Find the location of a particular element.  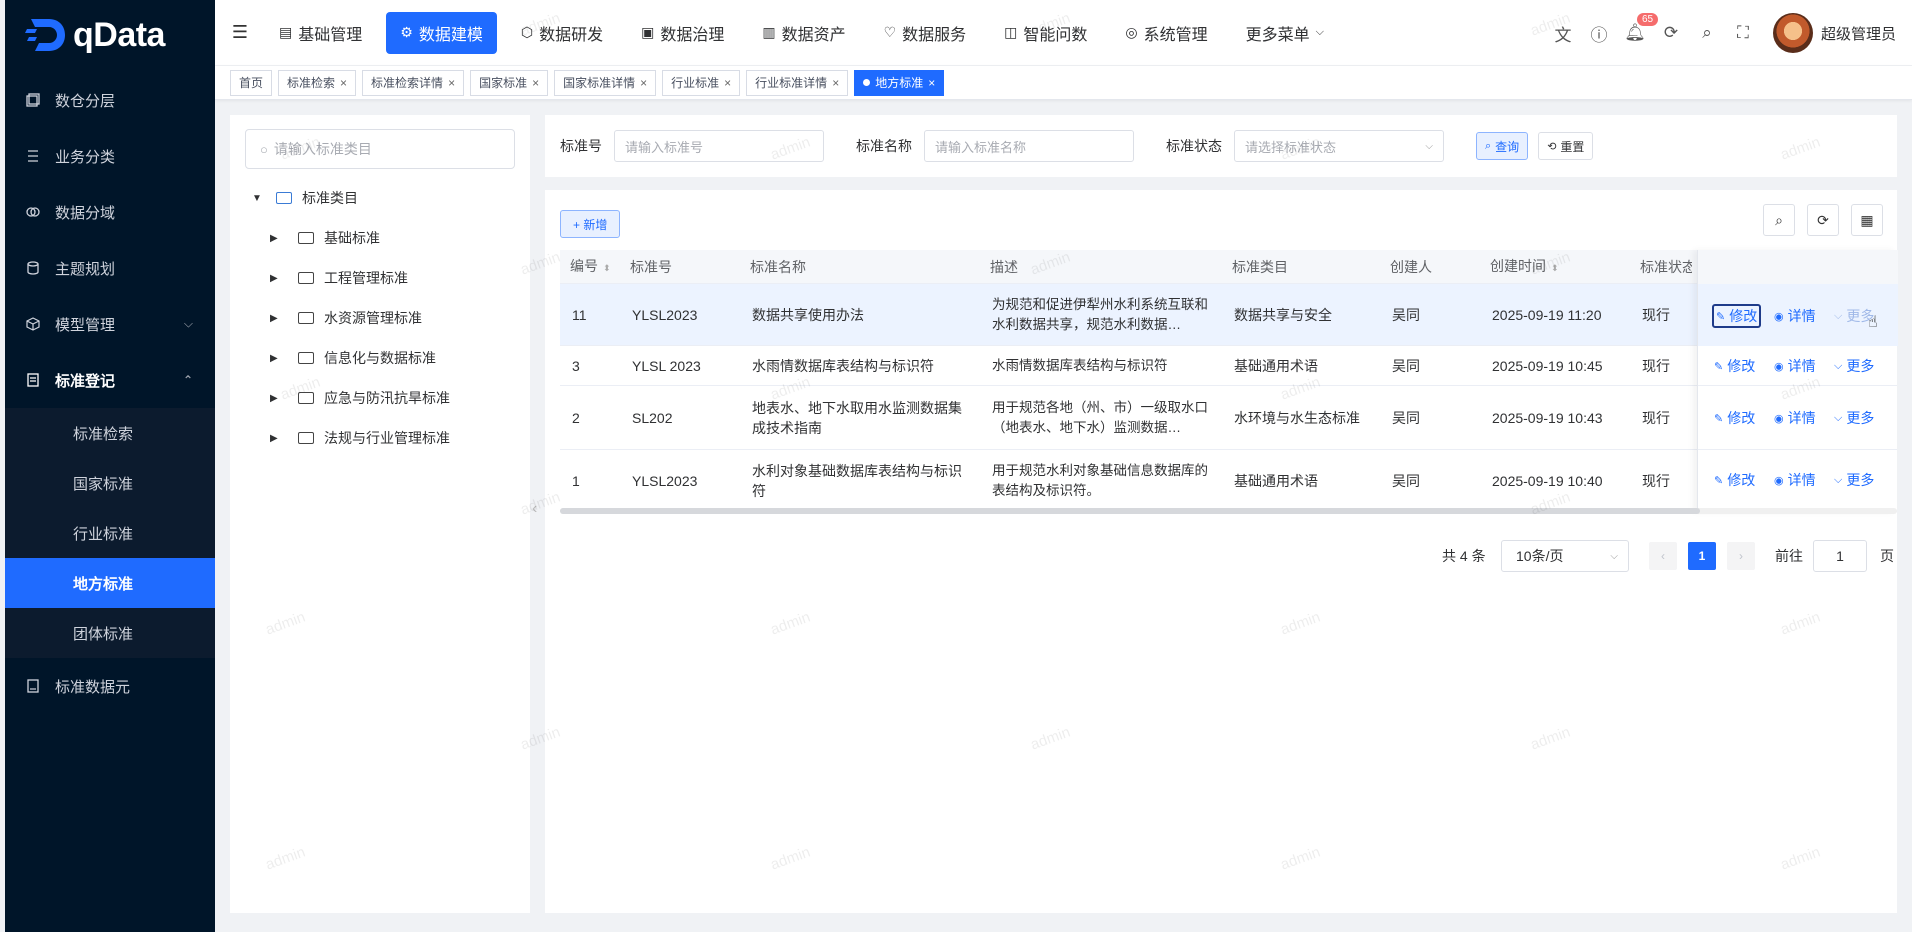

sidebar-item-data-domain: 数据分域 is located at coordinates (110, 212).